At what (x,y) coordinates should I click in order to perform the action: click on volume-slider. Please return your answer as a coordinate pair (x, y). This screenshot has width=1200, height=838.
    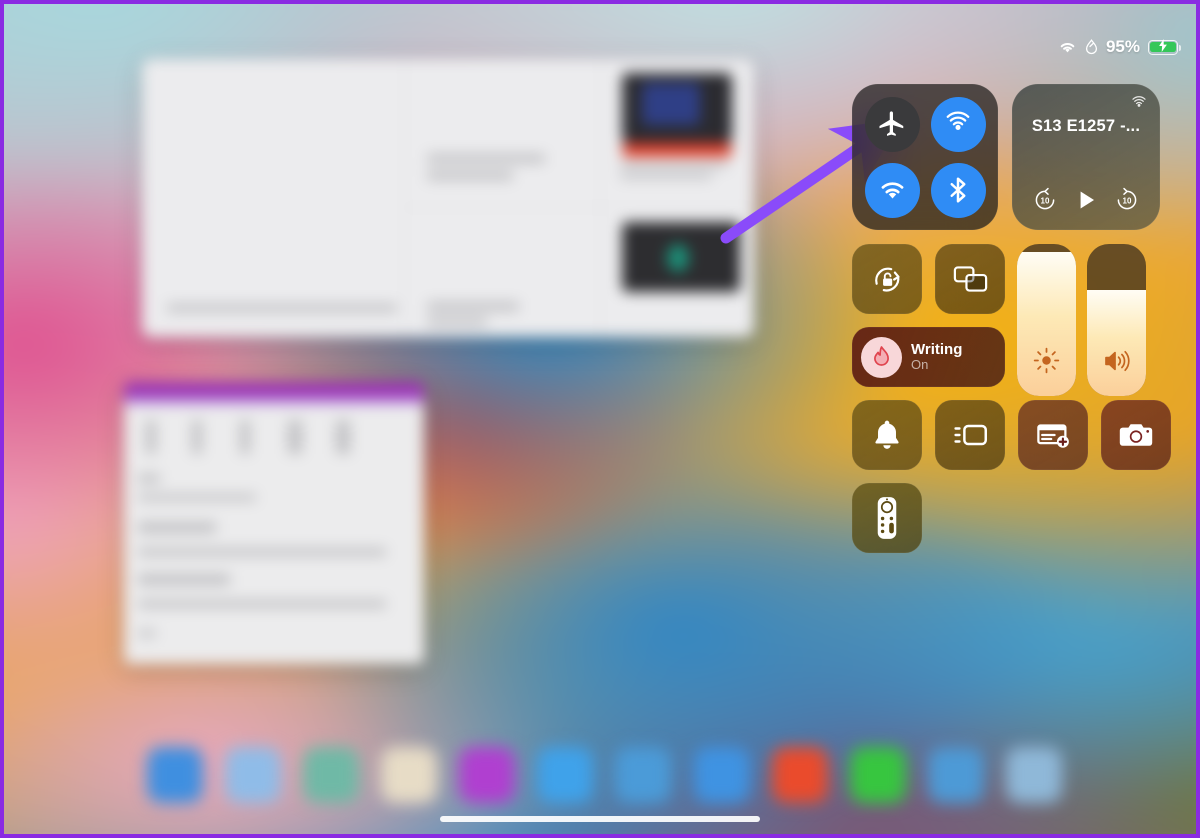
    Looking at the image, I should click on (1116, 320).